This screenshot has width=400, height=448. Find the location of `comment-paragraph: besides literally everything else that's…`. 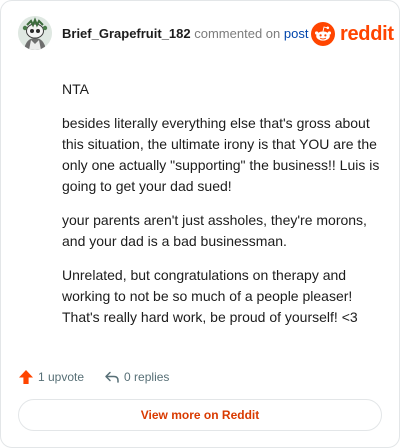

comment-paragraph: besides literally everything else that's… is located at coordinates (221, 154).